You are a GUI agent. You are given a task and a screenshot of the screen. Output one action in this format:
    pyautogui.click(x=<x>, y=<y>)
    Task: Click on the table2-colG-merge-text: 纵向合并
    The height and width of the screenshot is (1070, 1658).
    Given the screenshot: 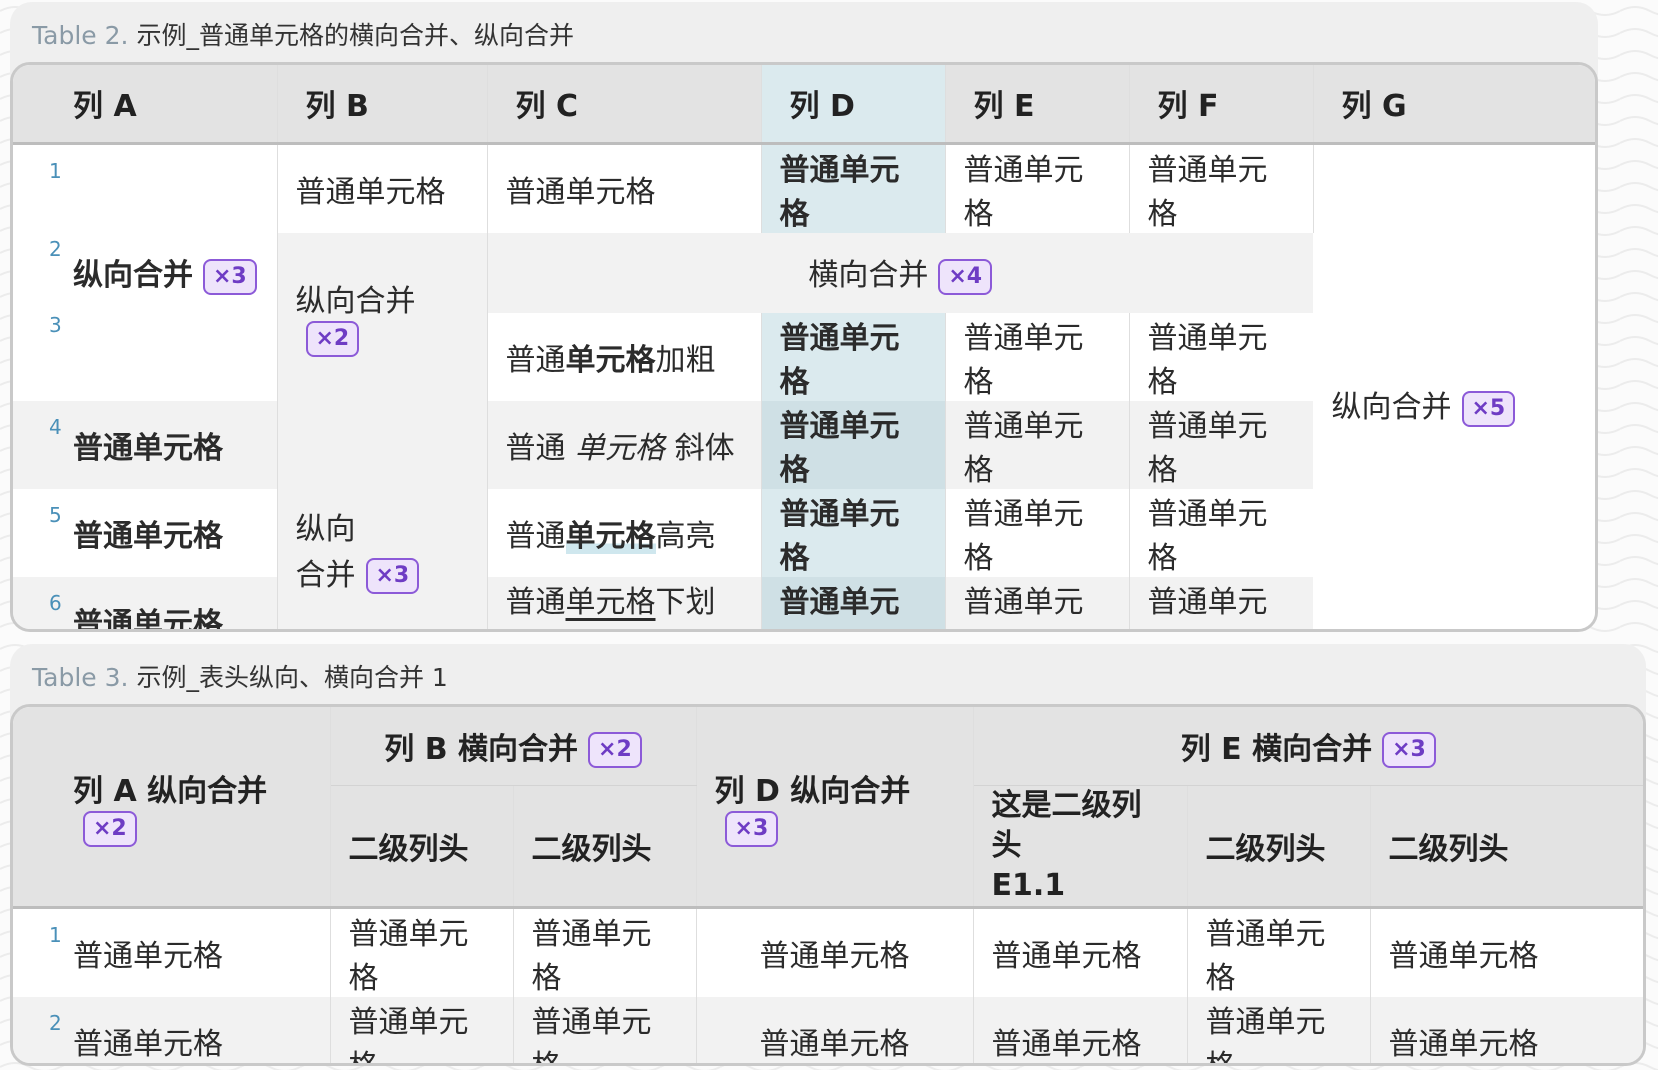 What is the action you would take?
    pyautogui.click(x=1391, y=408)
    